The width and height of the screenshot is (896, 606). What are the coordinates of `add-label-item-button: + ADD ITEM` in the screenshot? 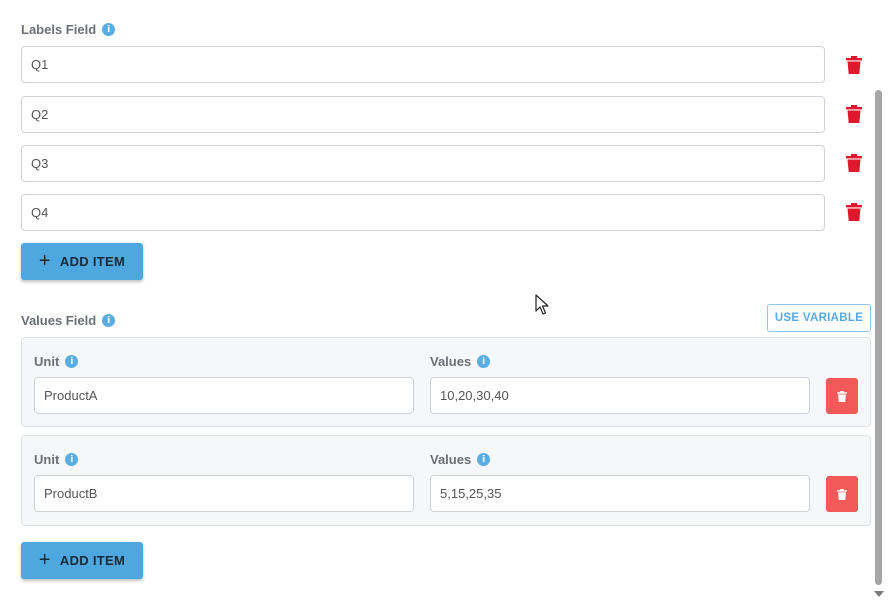 It's located at (82, 261).